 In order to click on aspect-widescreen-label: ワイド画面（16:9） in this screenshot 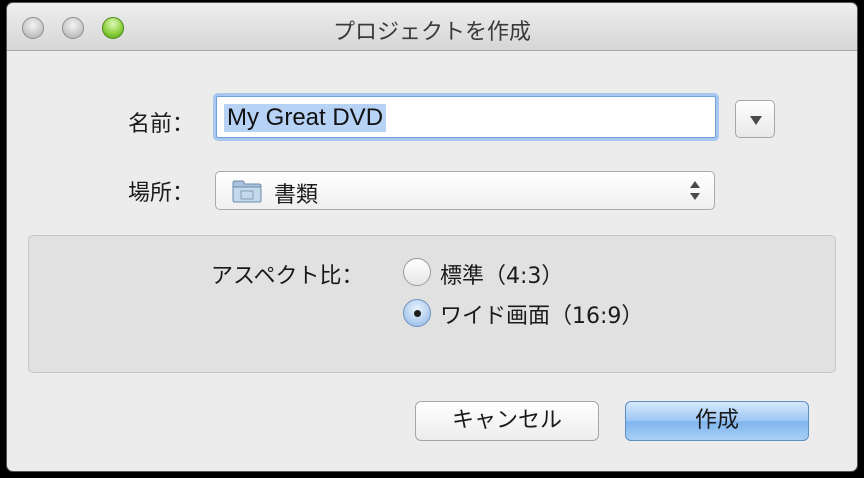, I will do `click(541, 314)`.